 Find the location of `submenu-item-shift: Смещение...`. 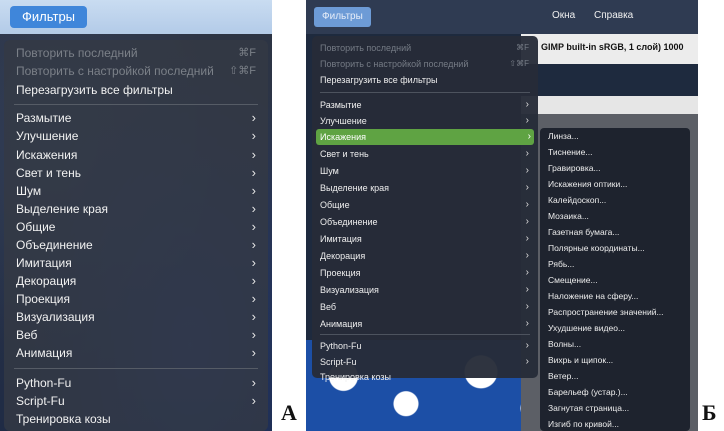

submenu-item-shift: Смещение... is located at coordinates (617, 280).